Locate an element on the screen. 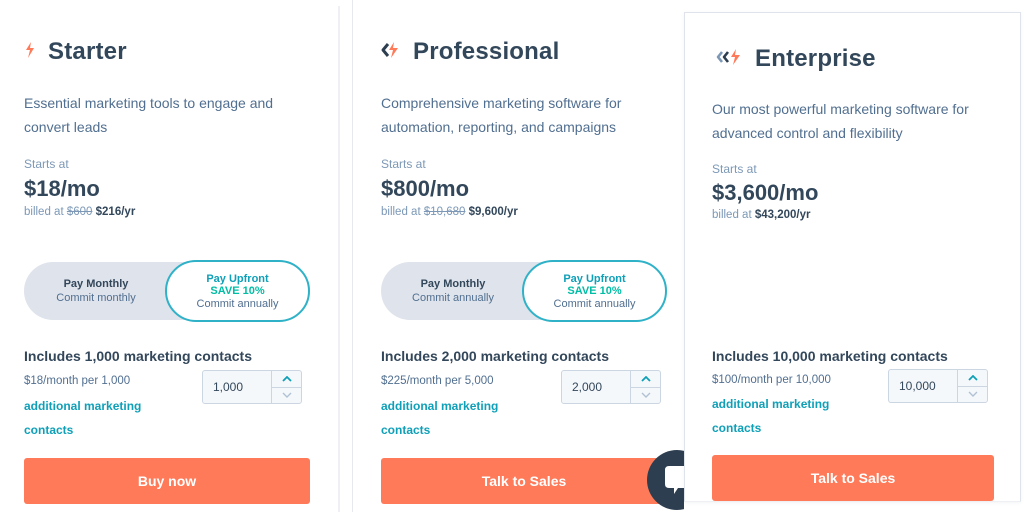 Image resolution: width=1024 pixels, height=512 pixels. contacts-input: 10,000 is located at coordinates (923, 386).